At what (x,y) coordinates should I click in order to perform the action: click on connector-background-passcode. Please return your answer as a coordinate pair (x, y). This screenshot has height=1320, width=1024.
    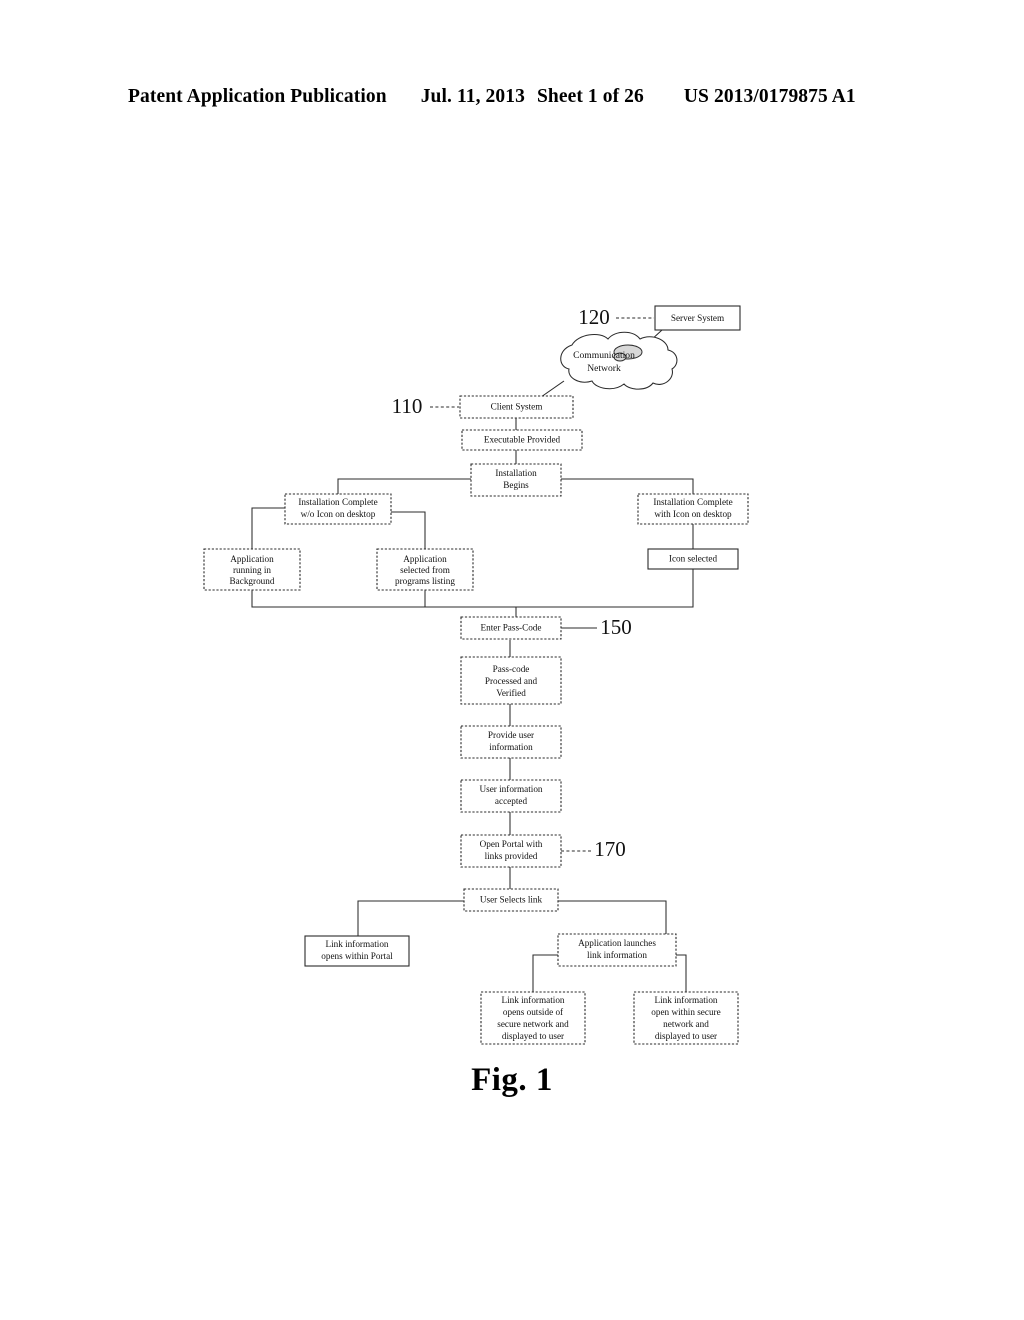
    Looking at the image, I should click on (384, 603).